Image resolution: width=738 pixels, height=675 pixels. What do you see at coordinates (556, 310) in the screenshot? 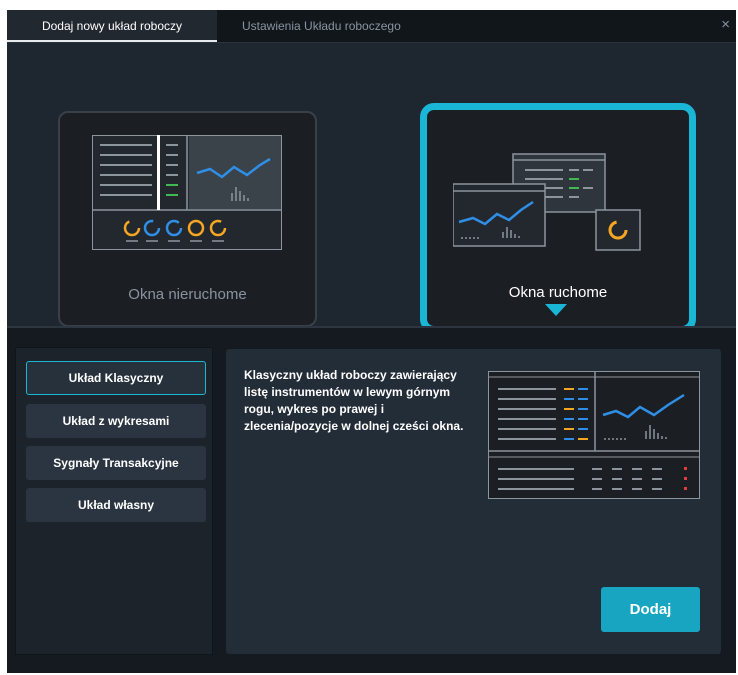
I see `selection-pointer` at bounding box center [556, 310].